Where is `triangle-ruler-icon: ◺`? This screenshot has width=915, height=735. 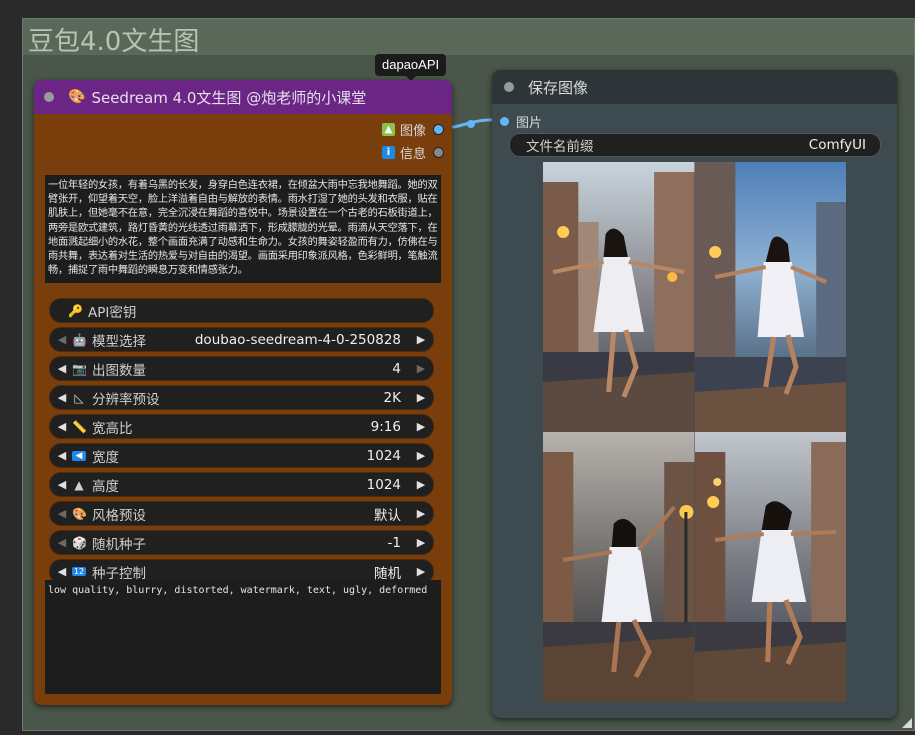 triangle-ruler-icon: ◺ is located at coordinates (79, 397).